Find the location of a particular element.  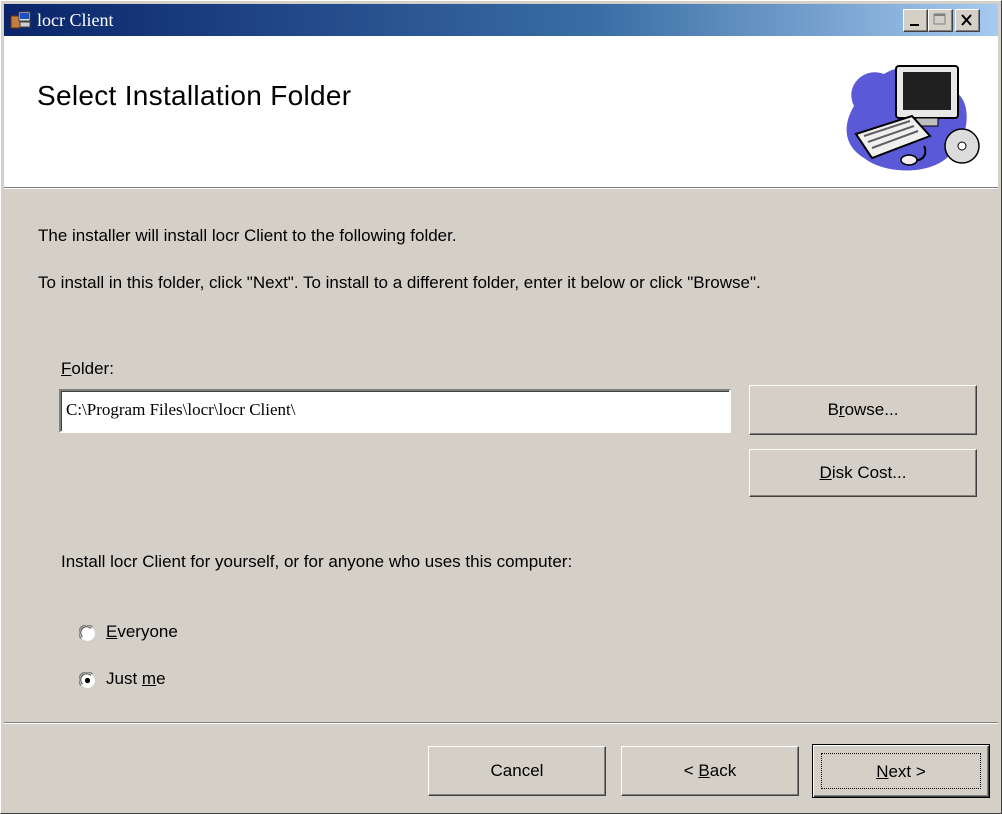

title-bar: locr Client is located at coordinates (501, 20).